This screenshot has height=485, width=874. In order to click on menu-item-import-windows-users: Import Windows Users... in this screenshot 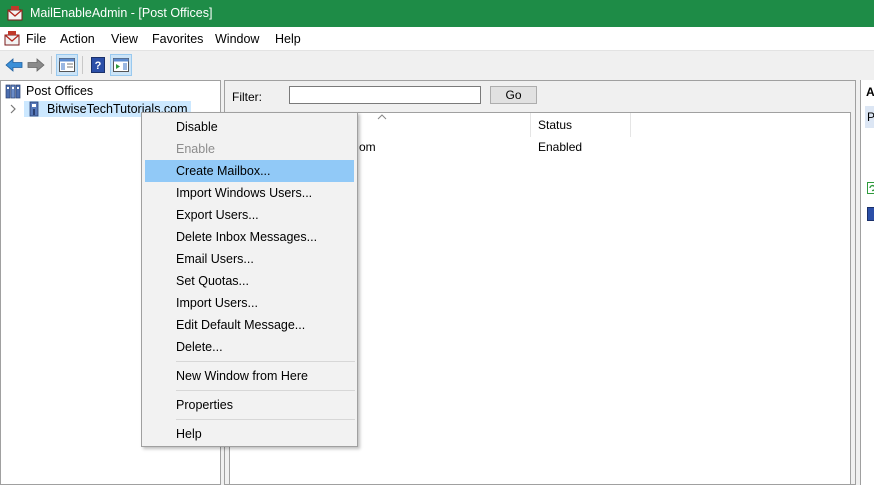, I will do `click(249, 193)`.